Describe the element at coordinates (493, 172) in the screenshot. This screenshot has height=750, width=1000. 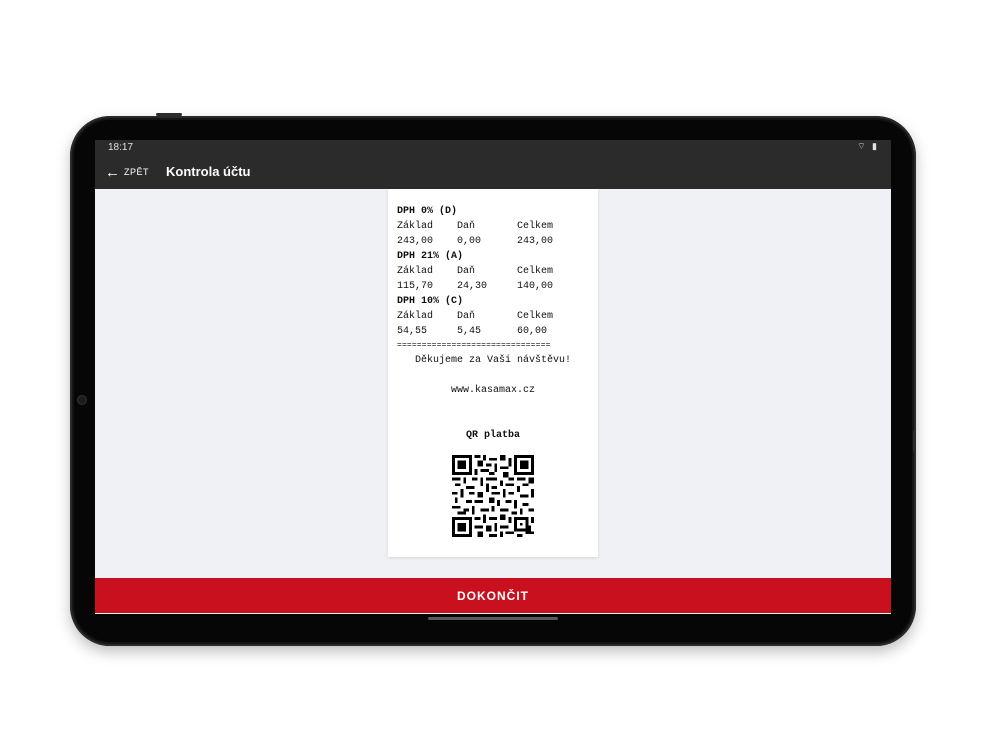
I see `app-bar: ← ZPĚT Kontrola účtu` at that location.